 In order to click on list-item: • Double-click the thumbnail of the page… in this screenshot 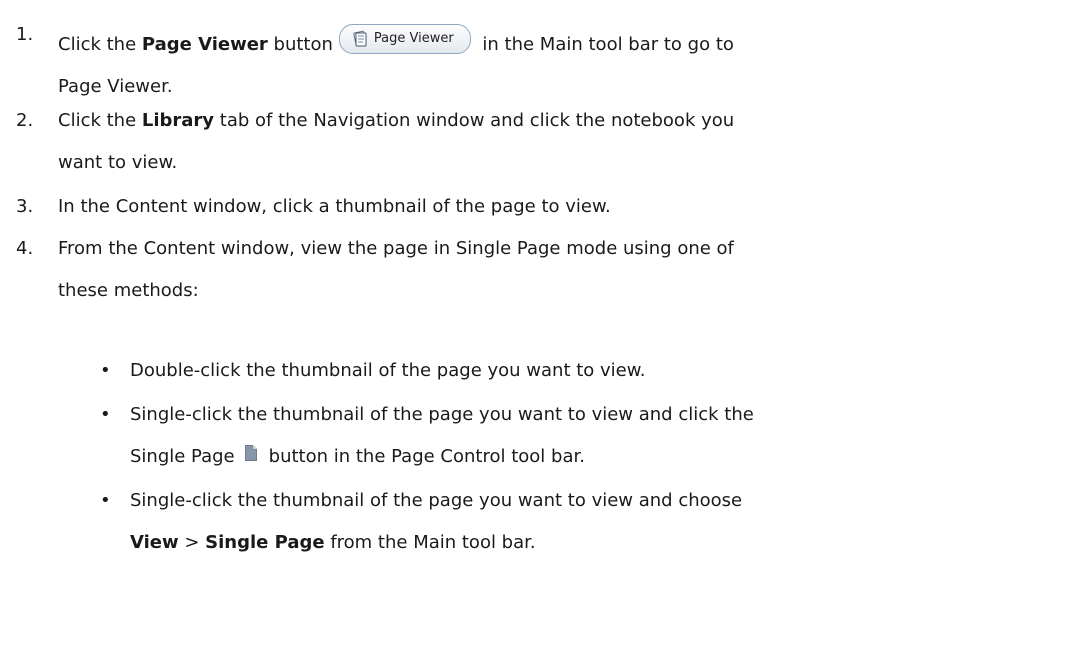, I will do `click(585, 371)`.